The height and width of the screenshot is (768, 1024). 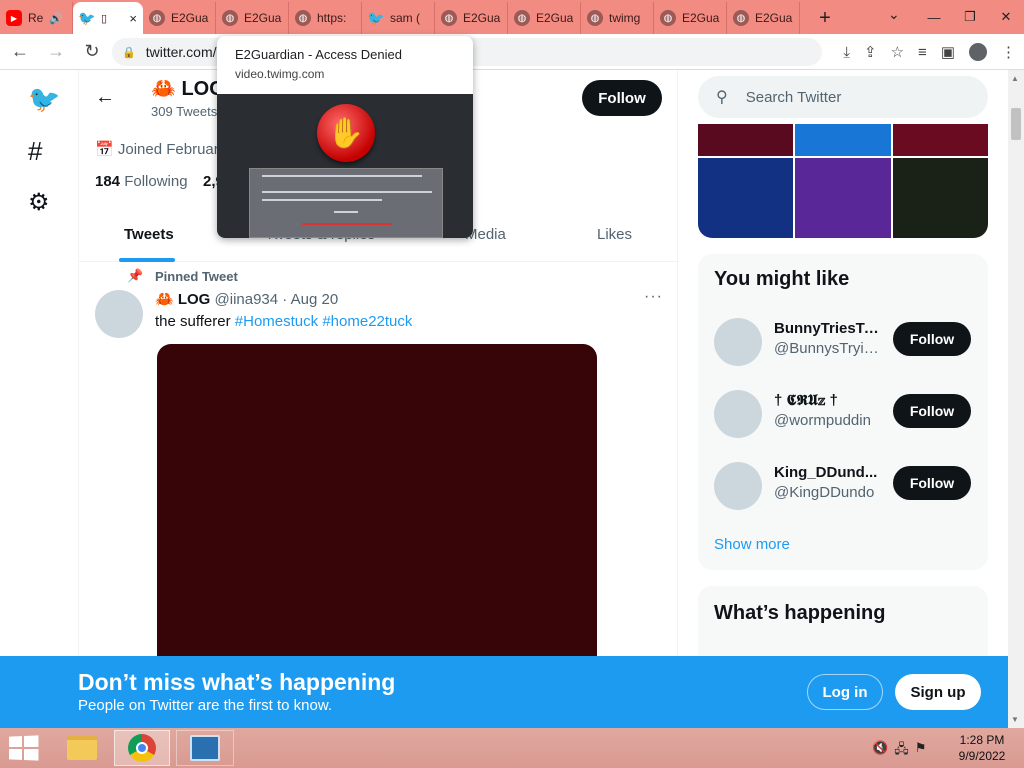 What do you see at coordinates (948, 52) in the screenshot?
I see `side-panel-icon: ▣` at bounding box center [948, 52].